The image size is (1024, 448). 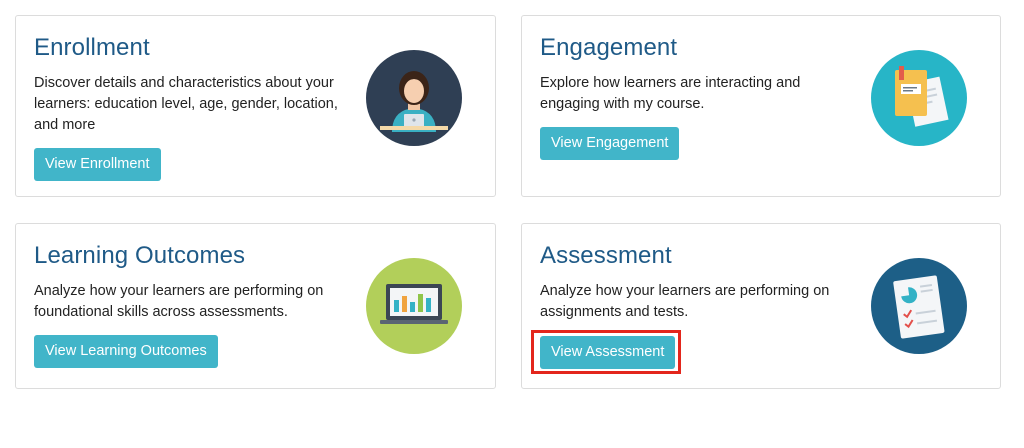 I want to click on learner-at-desk-icon, so click(x=414, y=98).